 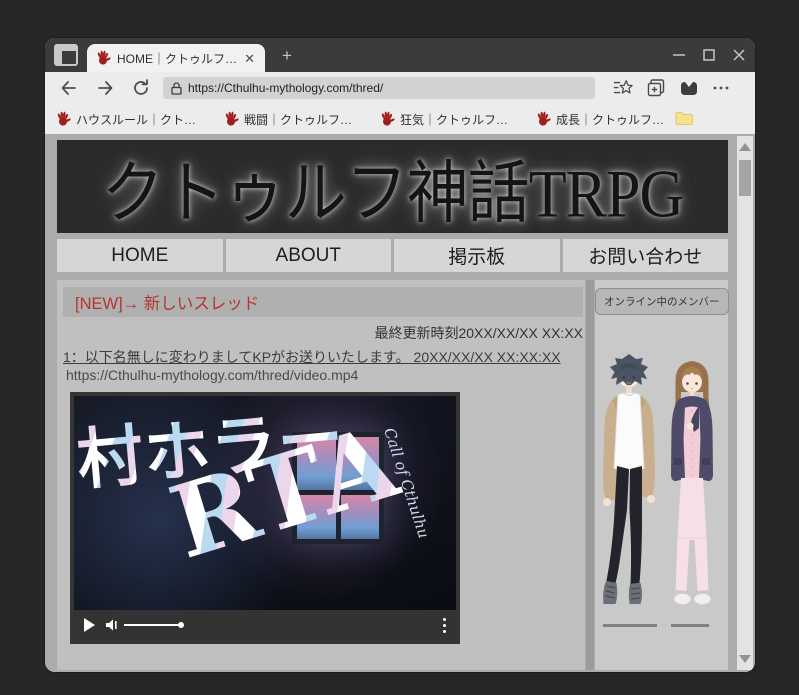 I want to click on tab-switcher-icon, so click(x=66, y=55).